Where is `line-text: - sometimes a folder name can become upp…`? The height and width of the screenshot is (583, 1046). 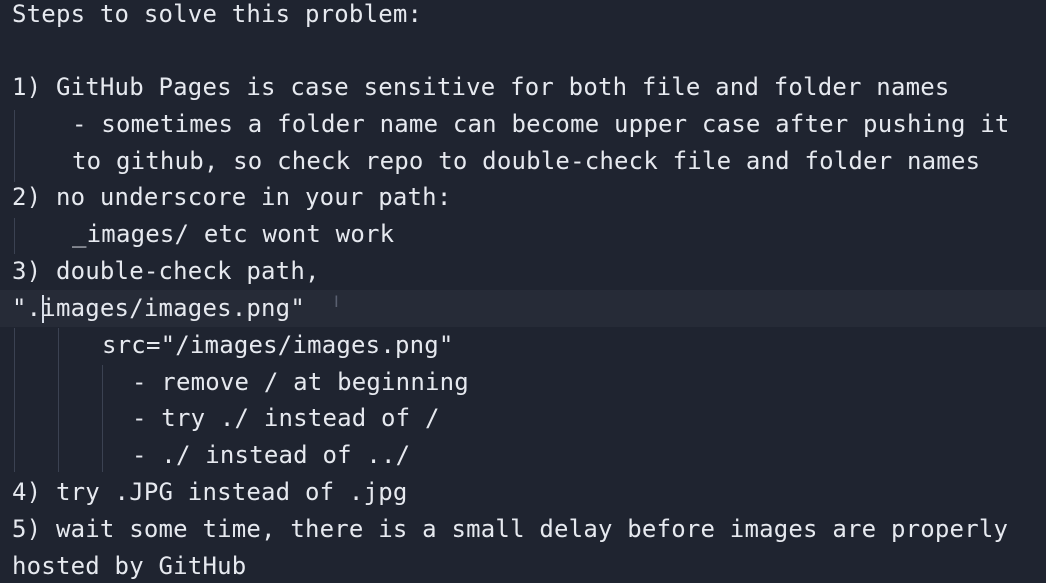
line-text: - sometimes a folder name can become upp… is located at coordinates (541, 124).